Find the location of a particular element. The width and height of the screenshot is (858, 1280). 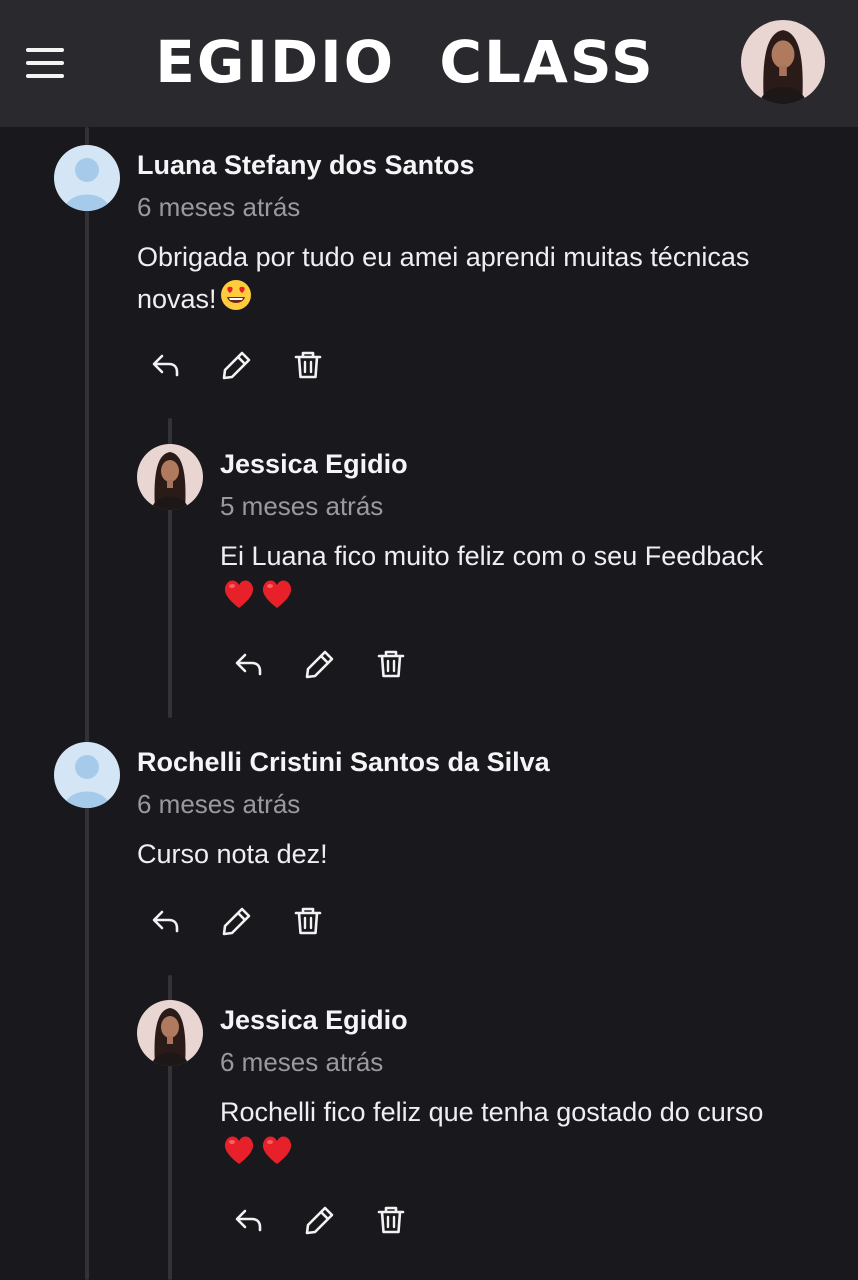

app-header: EGIDIO CLASS is located at coordinates (429, 63).